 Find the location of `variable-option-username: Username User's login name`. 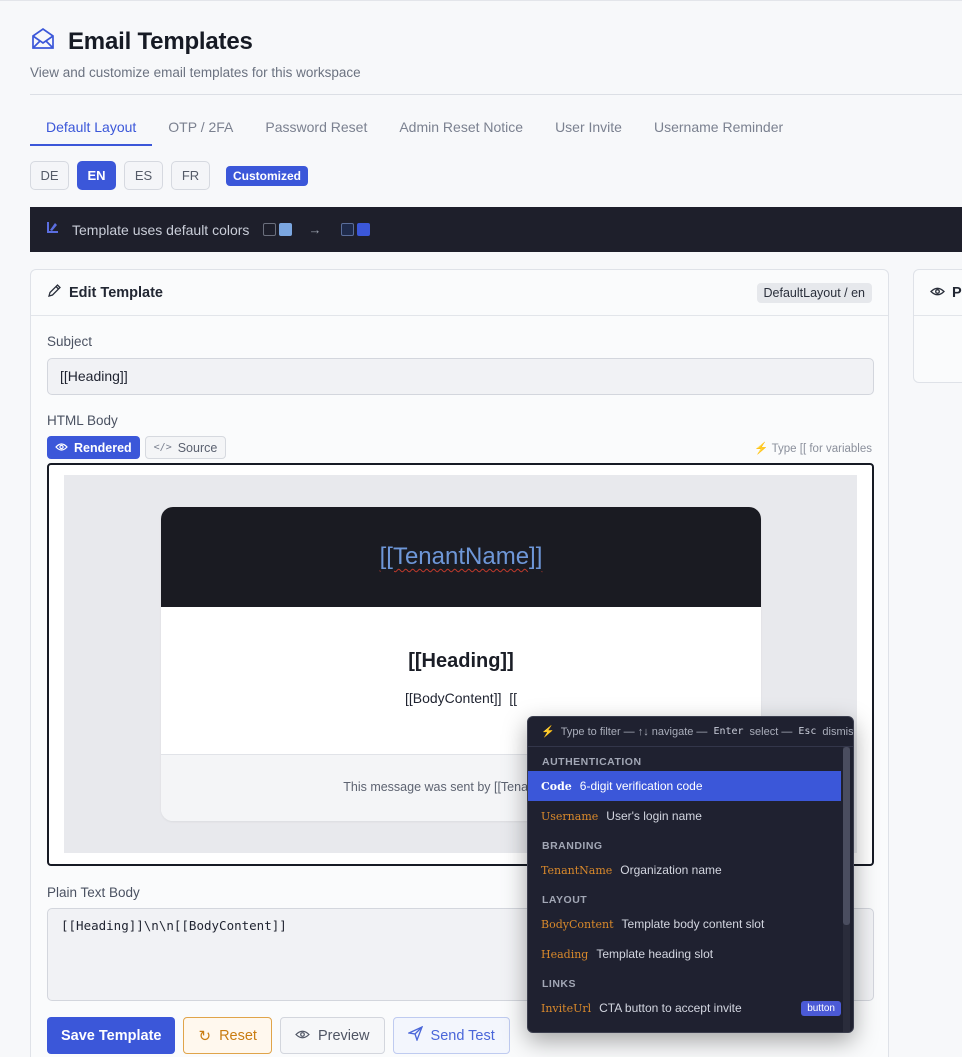

variable-option-username: Username User's login name is located at coordinates (684, 816).